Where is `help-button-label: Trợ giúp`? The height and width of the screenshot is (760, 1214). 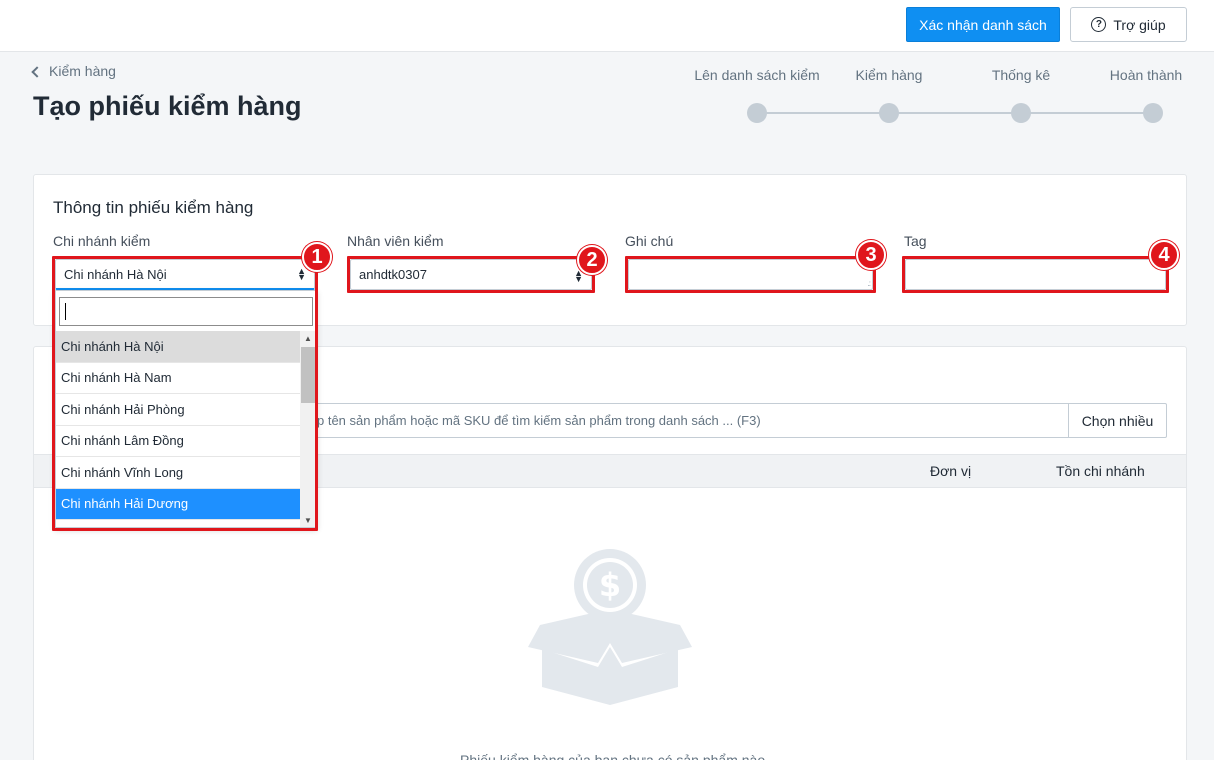 help-button-label: Trợ giúp is located at coordinates (1139, 24).